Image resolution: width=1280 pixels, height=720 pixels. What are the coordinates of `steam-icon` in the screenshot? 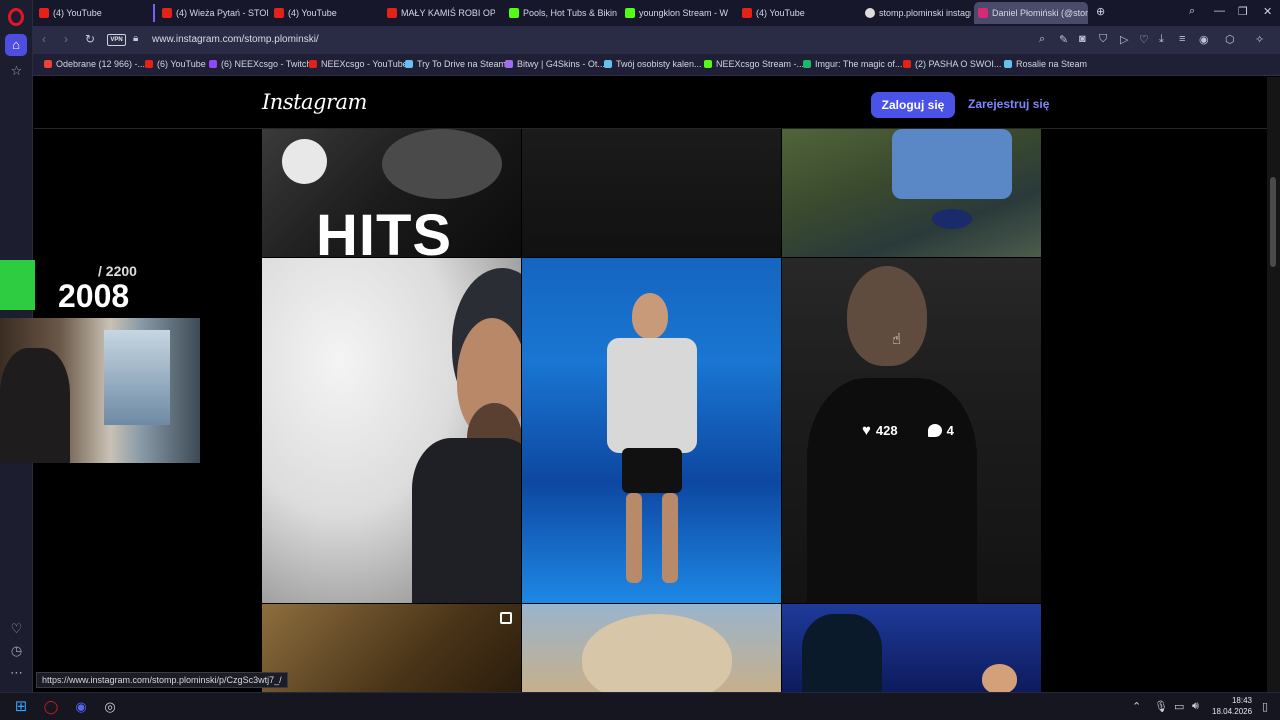 It's located at (1008, 64).